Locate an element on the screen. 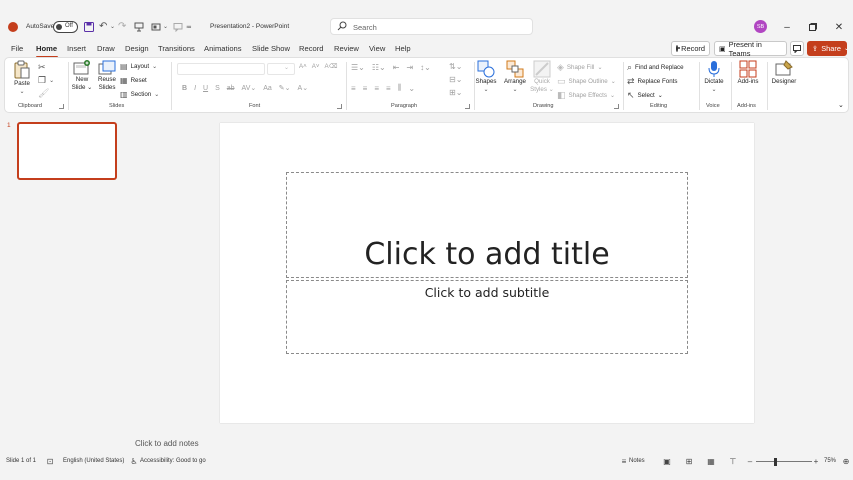 The height and width of the screenshot is (480, 853). accessibility-status: Accessibility: Good to go is located at coordinates (173, 461).